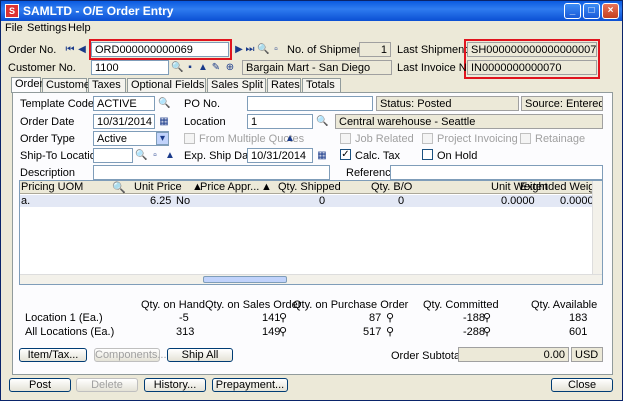 The image size is (623, 401). What do you see at coordinates (107, 85) in the screenshot?
I see `tab-taxes: Taxes` at bounding box center [107, 85].